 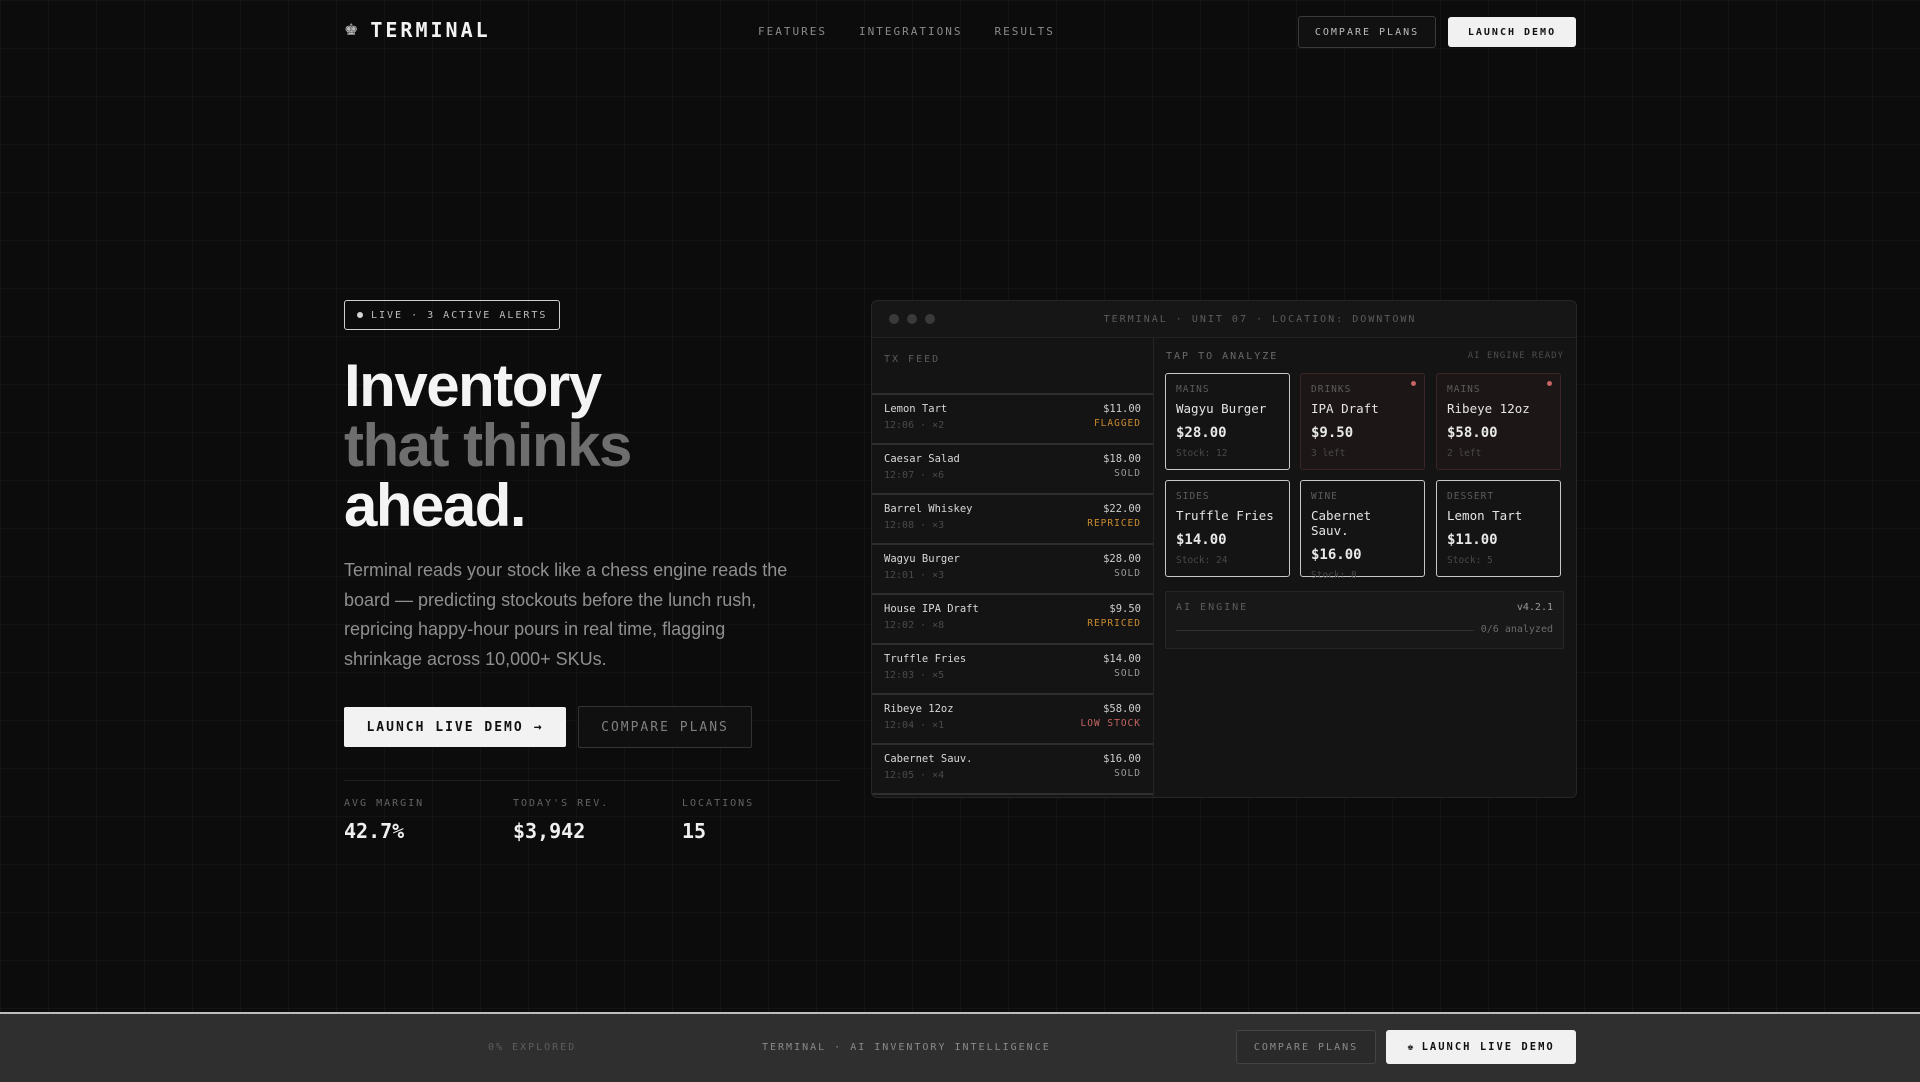 What do you see at coordinates (925, 659) in the screenshot?
I see `tx-item-name: Truffle Fries` at bounding box center [925, 659].